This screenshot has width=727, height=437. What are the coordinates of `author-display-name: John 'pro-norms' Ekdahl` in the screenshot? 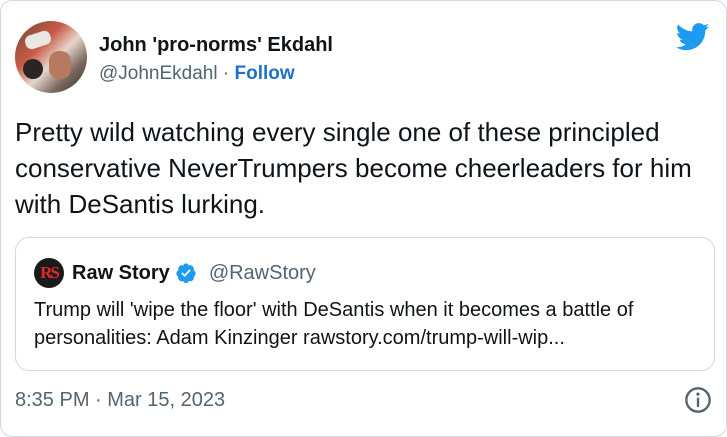 It's located at (216, 45).